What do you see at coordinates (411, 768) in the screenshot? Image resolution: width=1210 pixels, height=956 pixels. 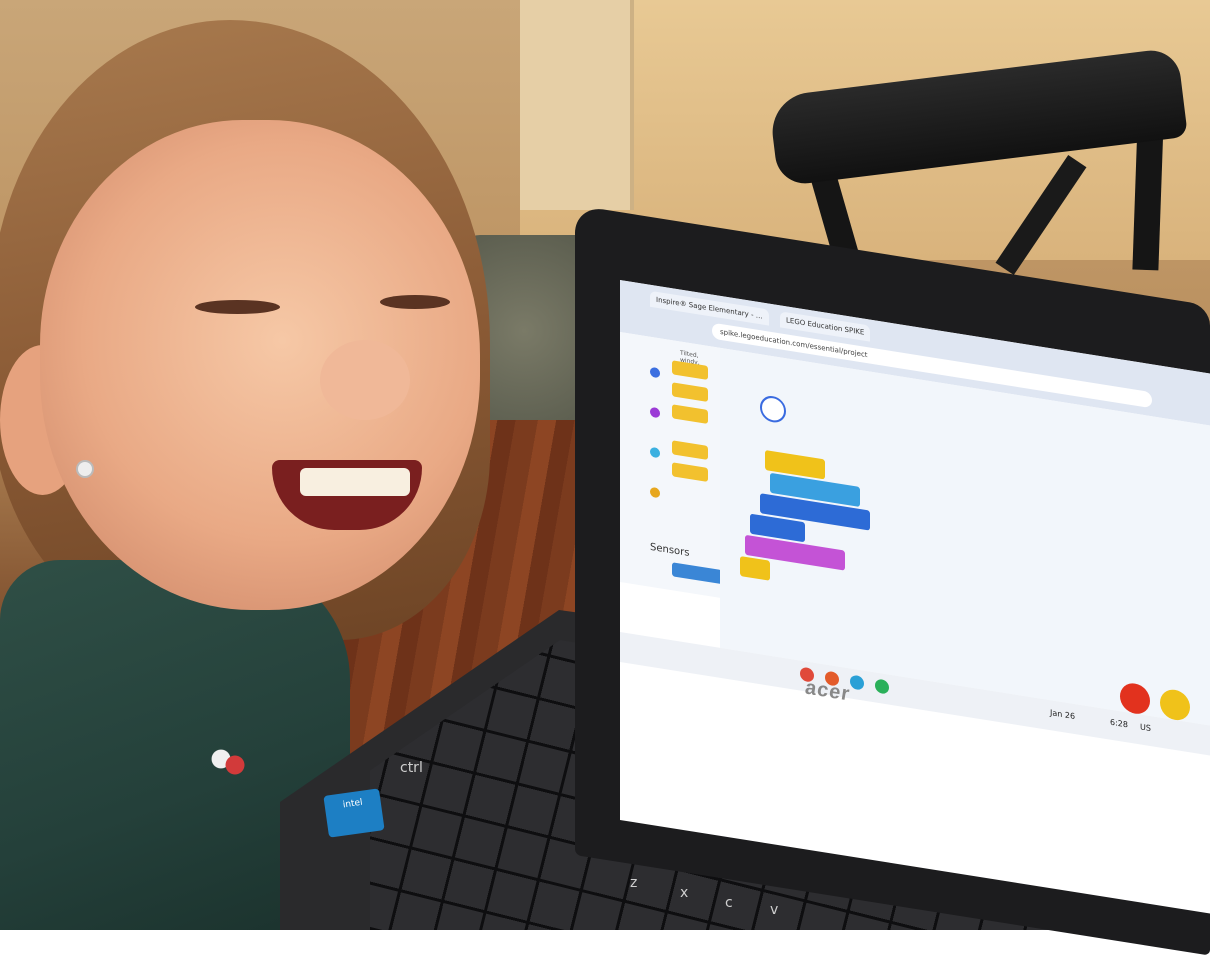 I see `key: ctrl` at bounding box center [411, 768].